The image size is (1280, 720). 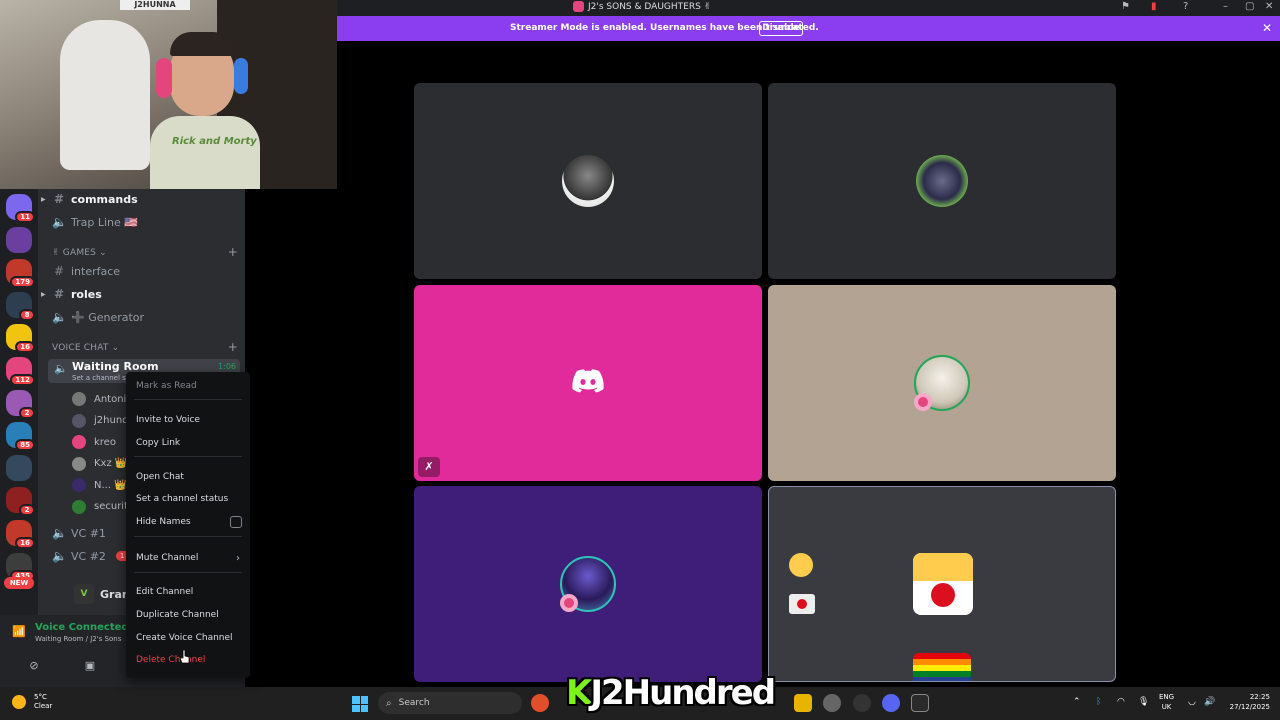 I want to click on hide-names-checkbox, so click(x=236, y=522).